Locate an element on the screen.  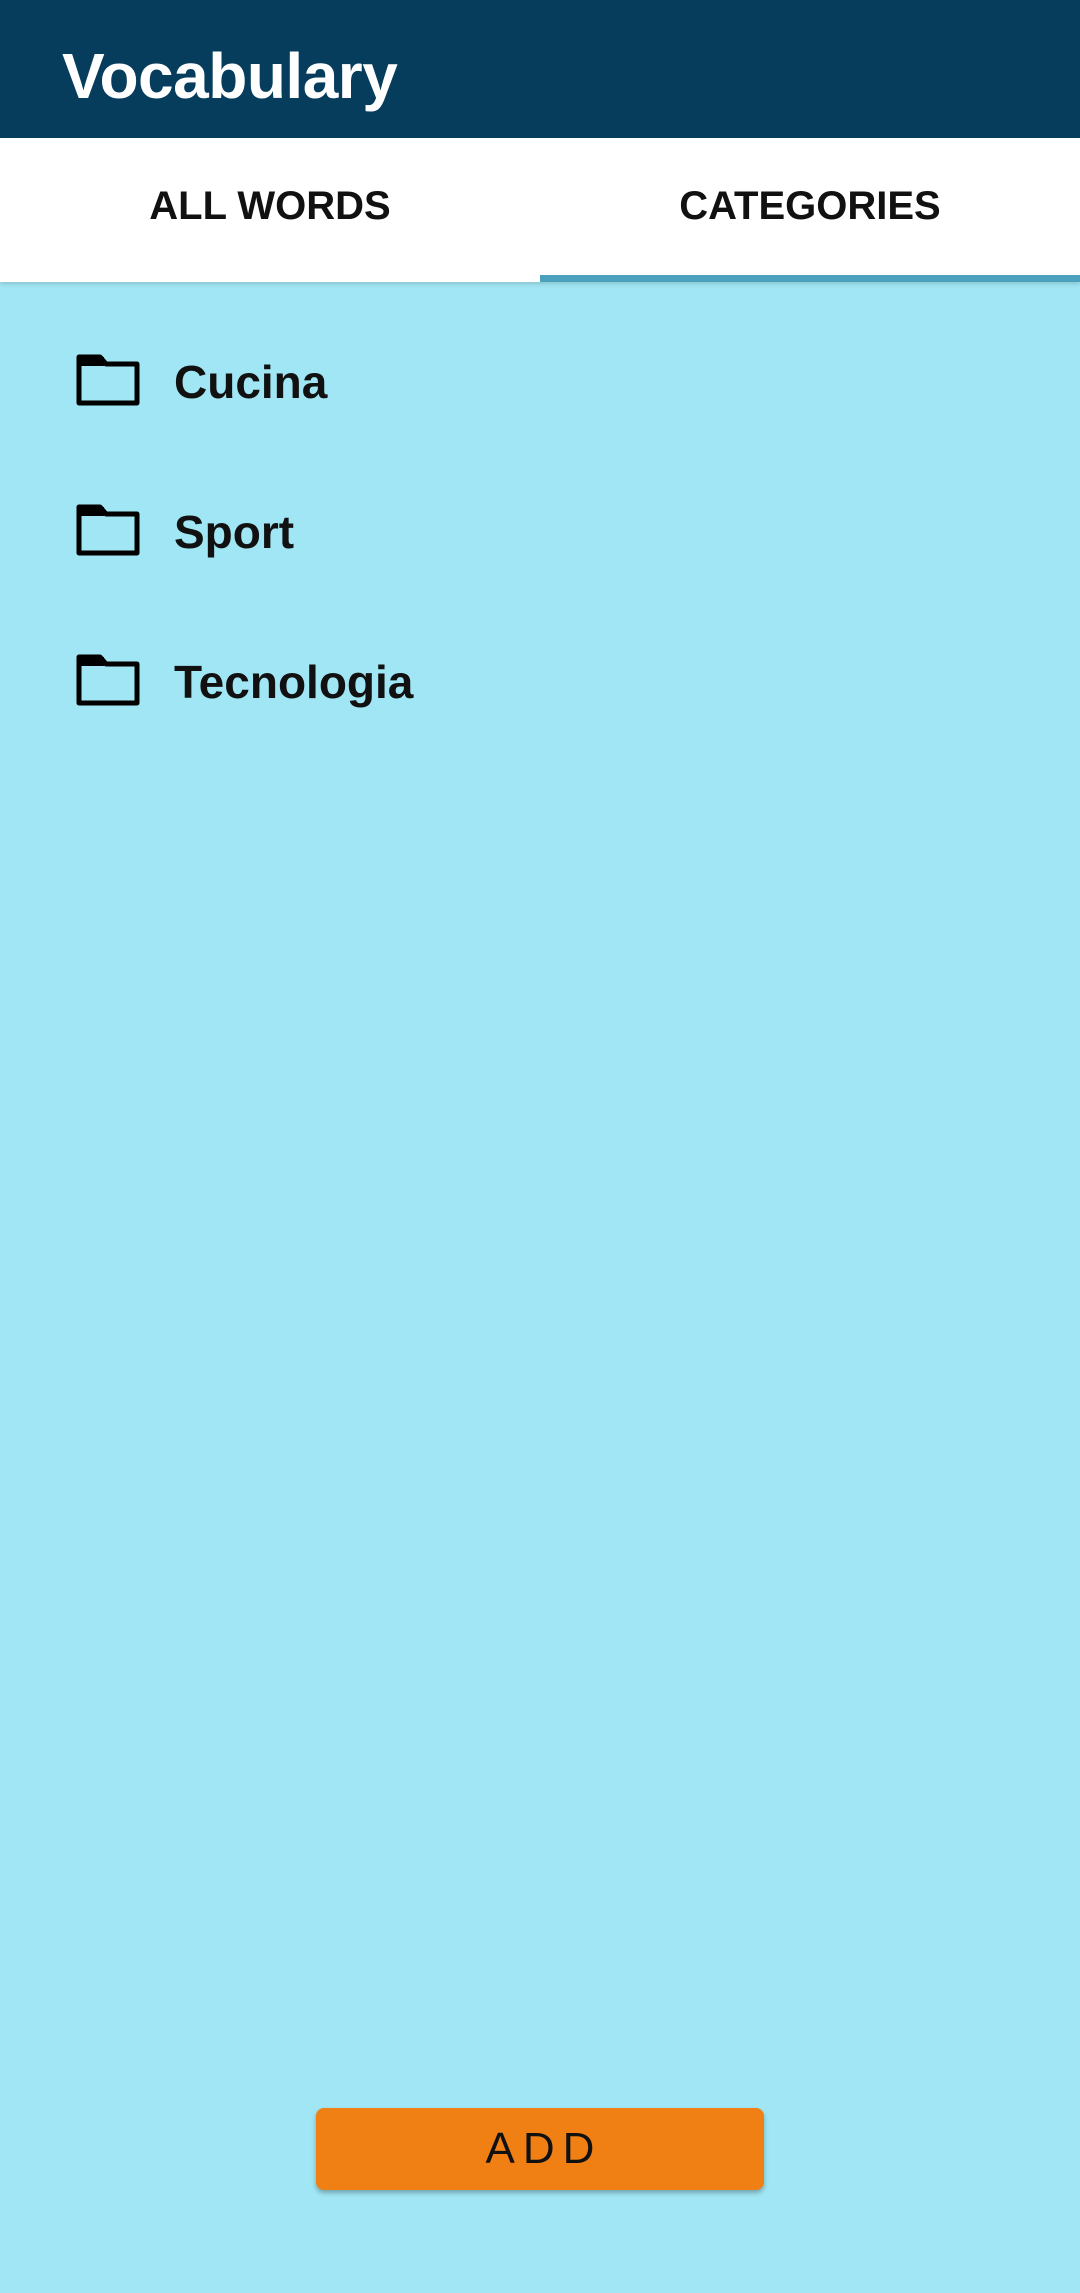
tab-all-words: ALL WORDS is located at coordinates (270, 210).